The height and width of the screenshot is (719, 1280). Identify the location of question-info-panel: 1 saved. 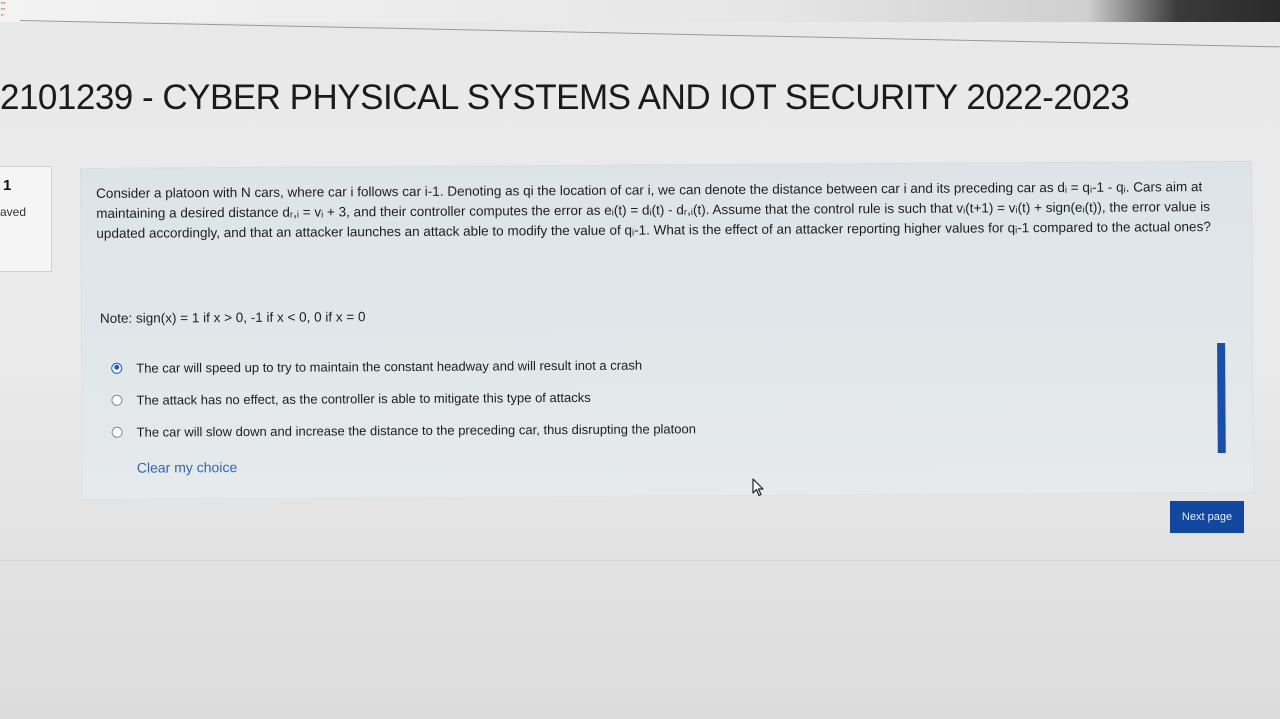
(26, 219).